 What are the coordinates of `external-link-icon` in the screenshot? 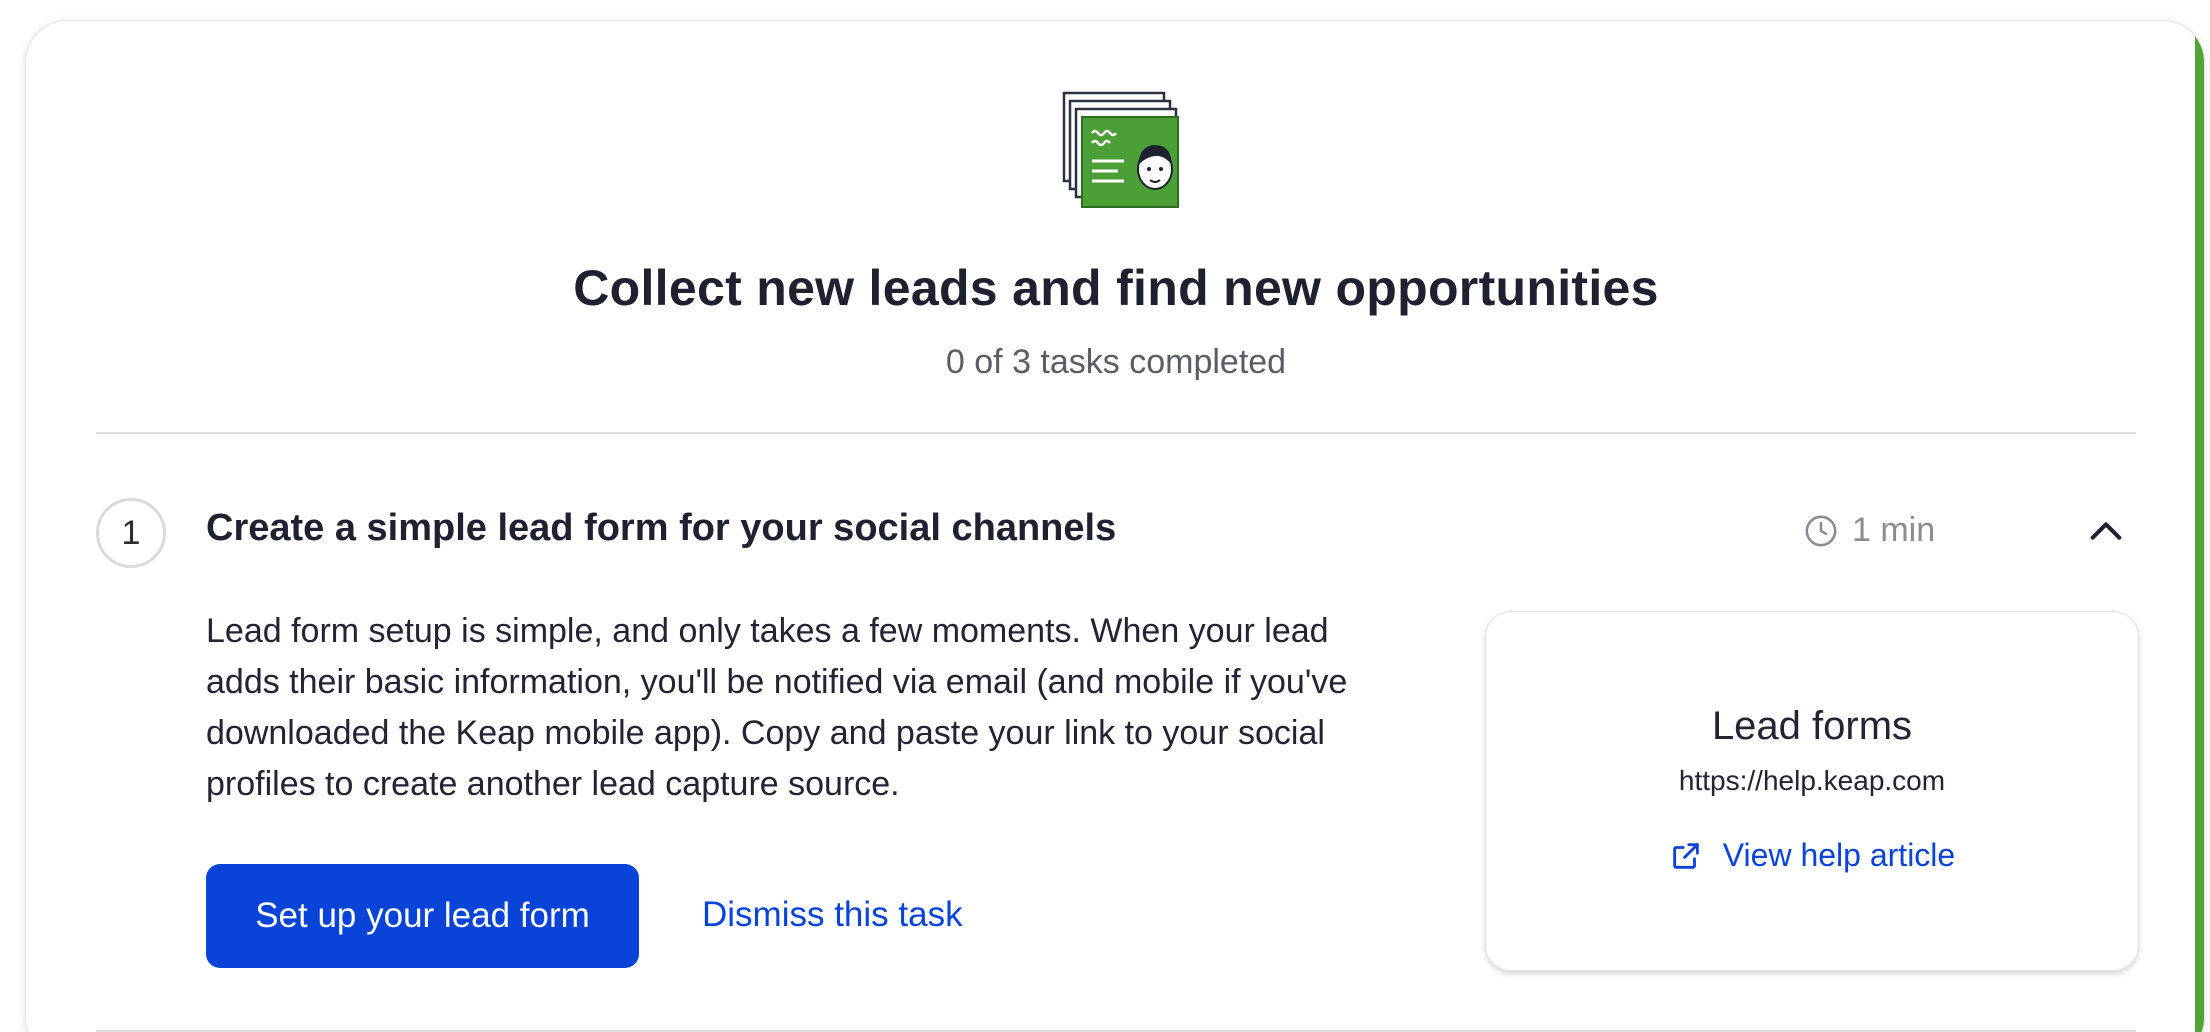 It's located at (1686, 855).